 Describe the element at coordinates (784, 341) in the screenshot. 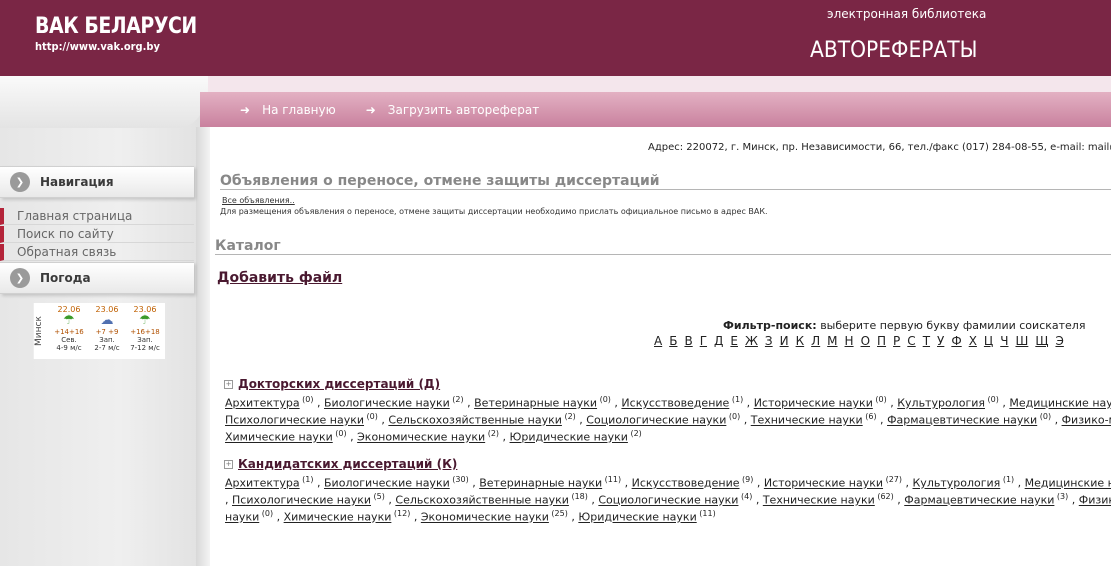

I see `alphabet-letter-link: И` at that location.